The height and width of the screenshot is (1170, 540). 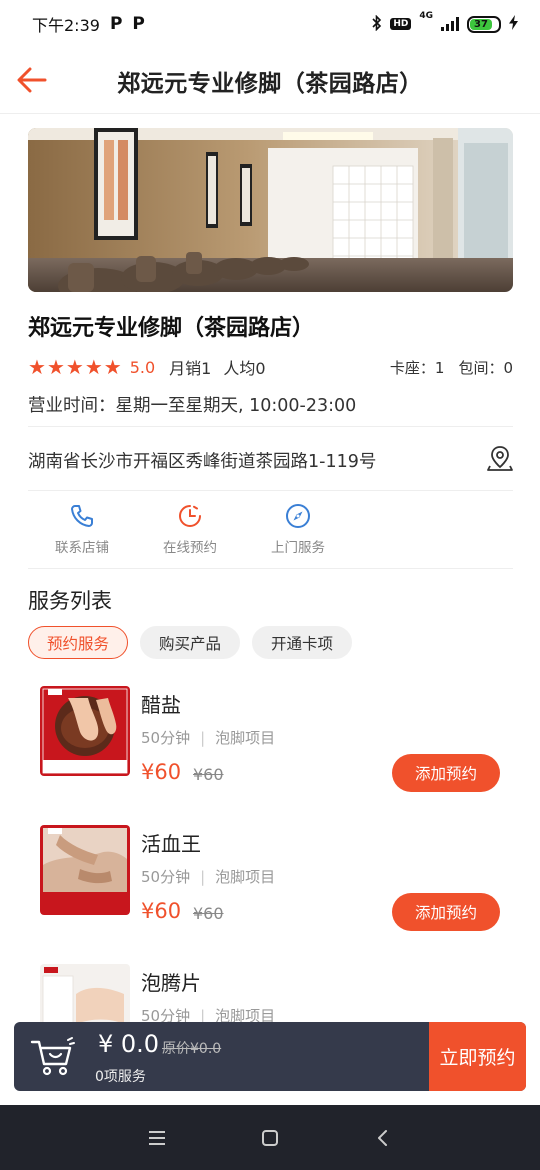 I want to click on back-button, so click(x=32, y=80).